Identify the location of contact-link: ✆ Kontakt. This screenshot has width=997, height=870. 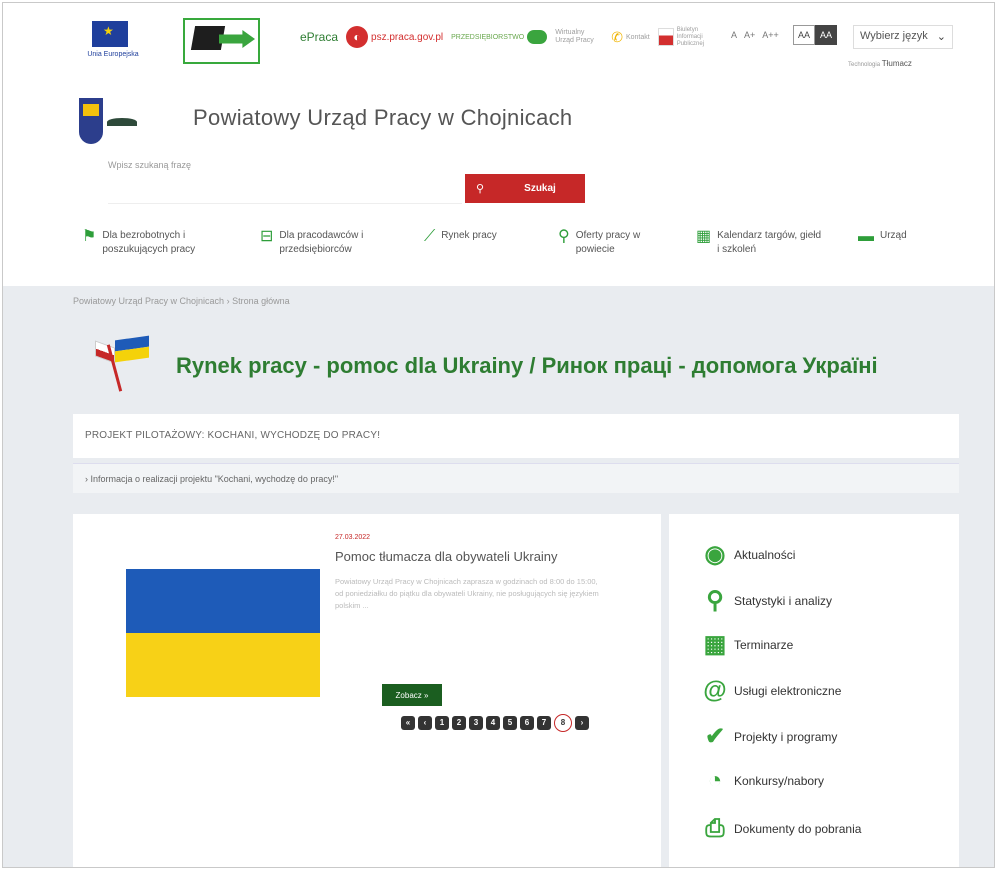
(630, 37).